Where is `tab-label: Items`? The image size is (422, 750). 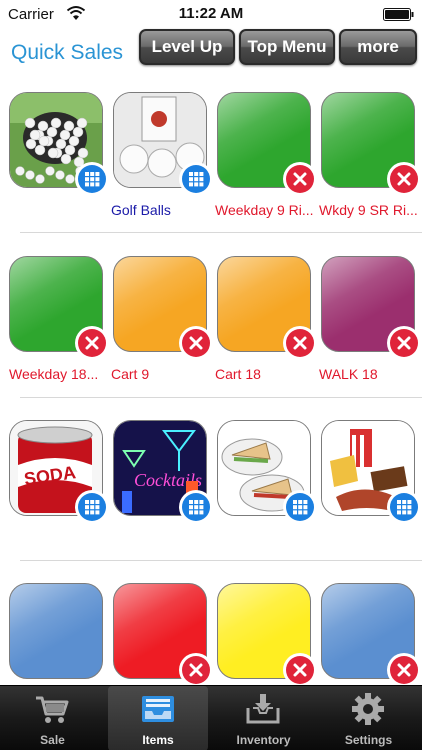 tab-label: Items is located at coordinates (158, 740).